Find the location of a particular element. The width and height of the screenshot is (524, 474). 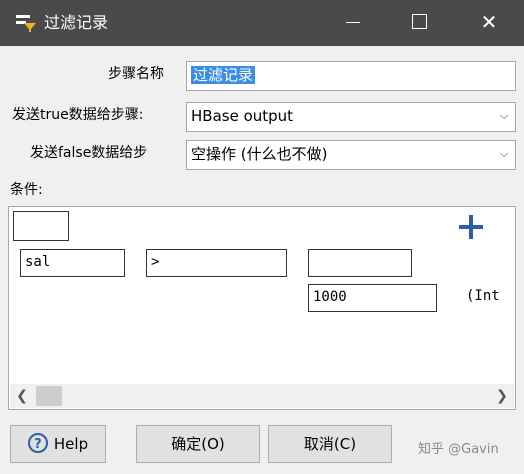

step-name-label: 步骤名称 is located at coordinates (136, 74).